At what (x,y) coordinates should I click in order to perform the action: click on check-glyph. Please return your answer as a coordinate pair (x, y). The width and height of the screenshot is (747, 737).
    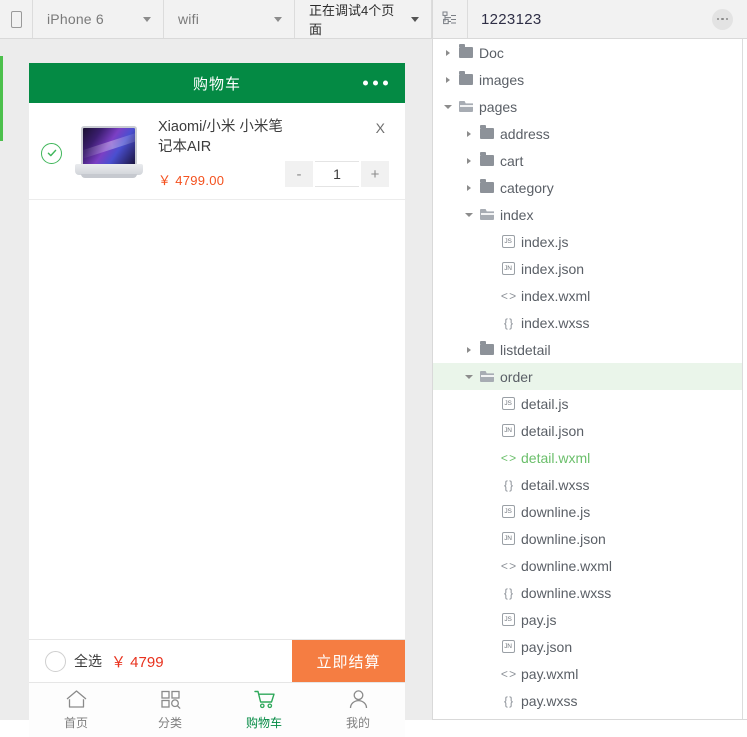
    Looking at the image, I should click on (51, 153).